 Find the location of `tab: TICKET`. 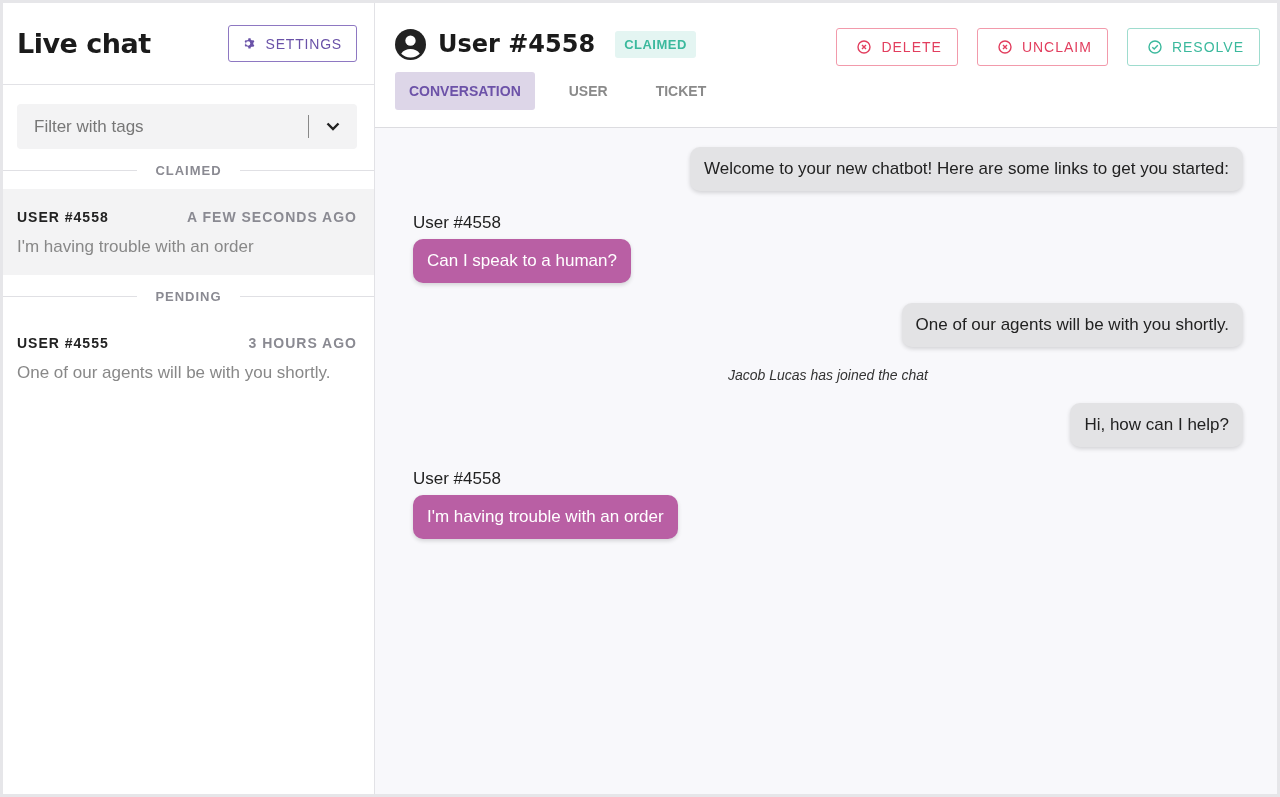

tab: TICKET is located at coordinates (681, 91).